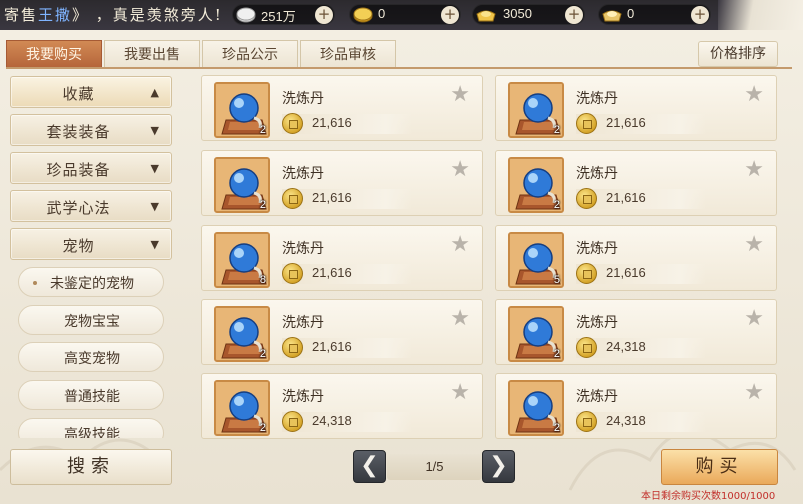 This screenshot has height=504, width=803. Describe the element at coordinates (91, 467) in the screenshot. I see `search-button: 搜索` at that location.